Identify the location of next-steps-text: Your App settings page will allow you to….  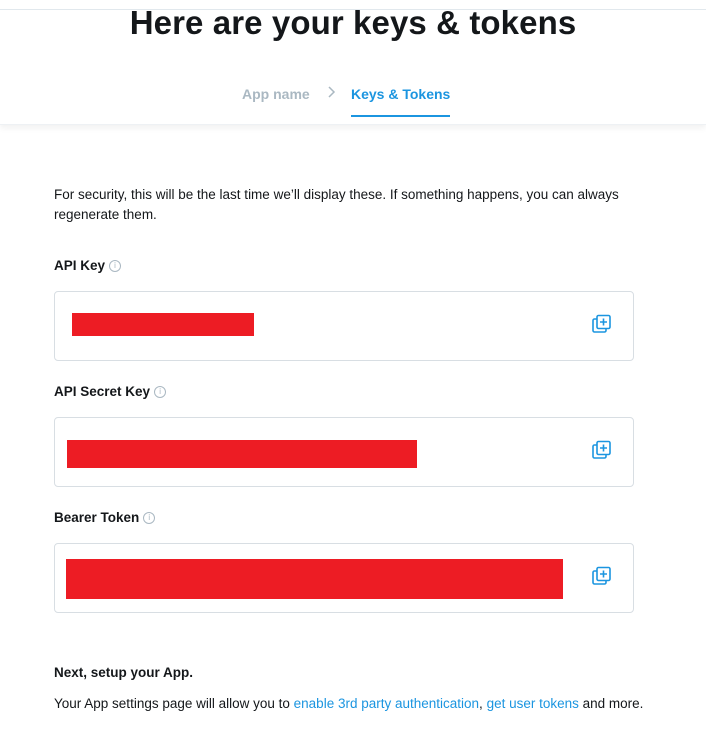
(354, 704).